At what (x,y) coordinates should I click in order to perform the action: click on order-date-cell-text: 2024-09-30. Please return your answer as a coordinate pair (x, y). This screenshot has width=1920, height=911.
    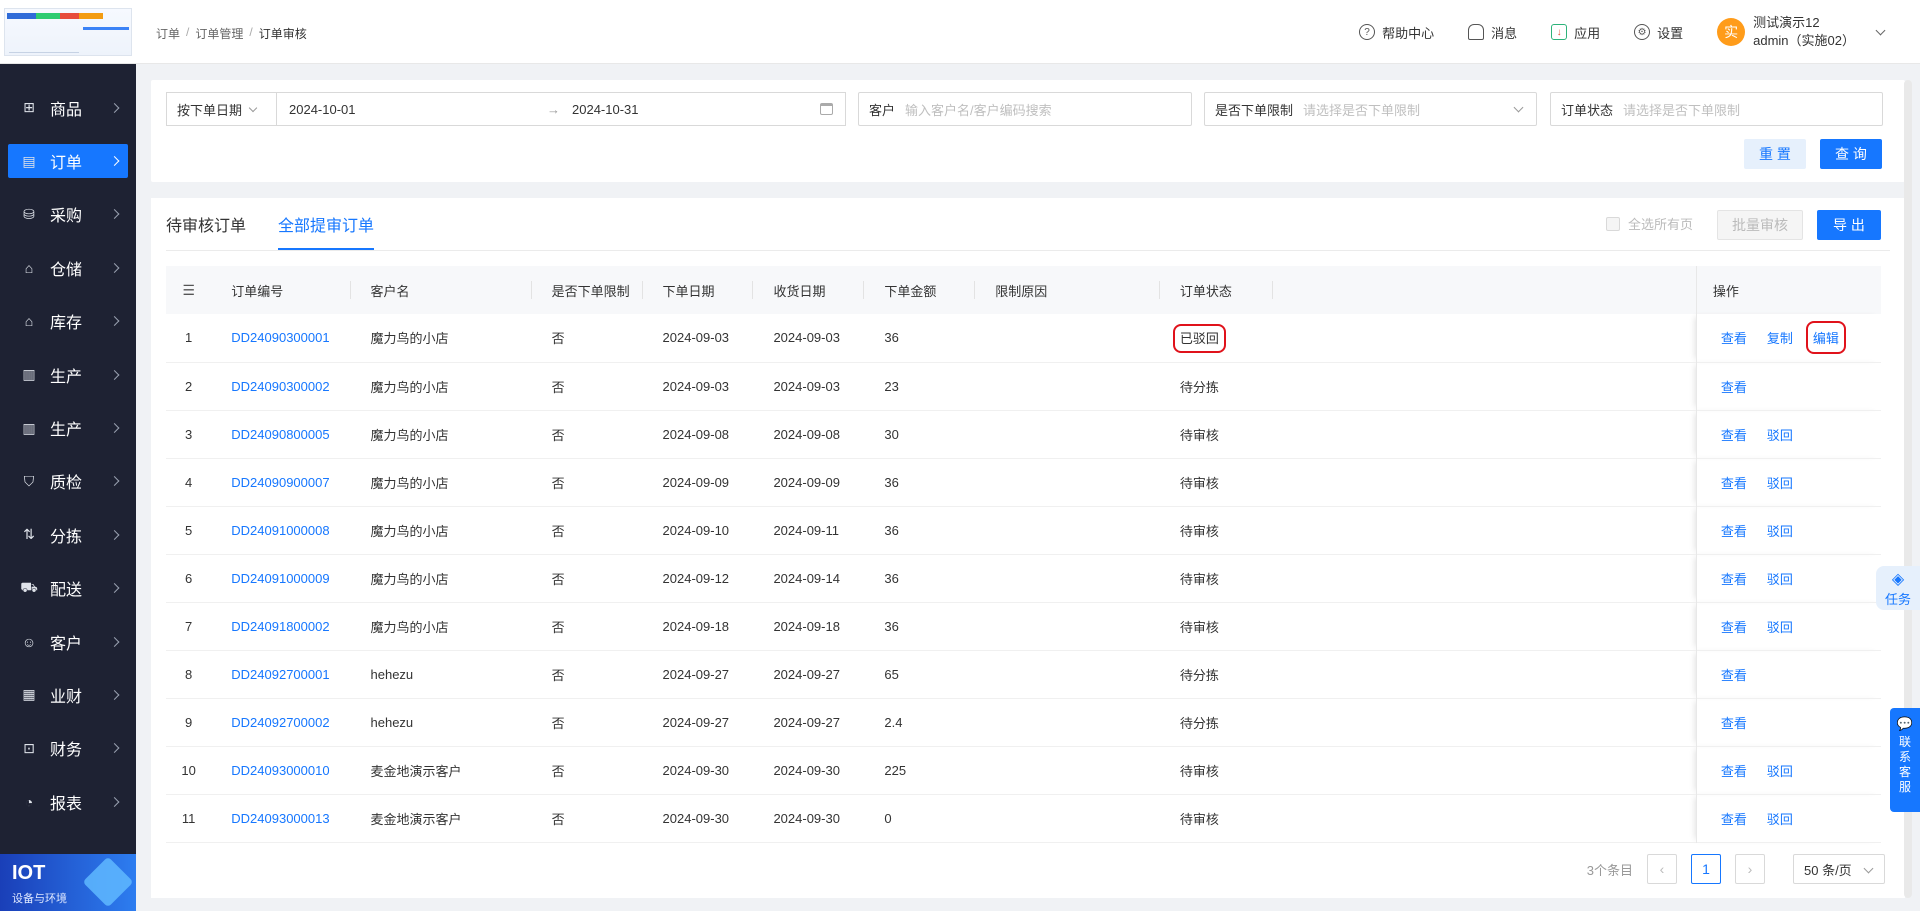
    Looking at the image, I should click on (696, 770).